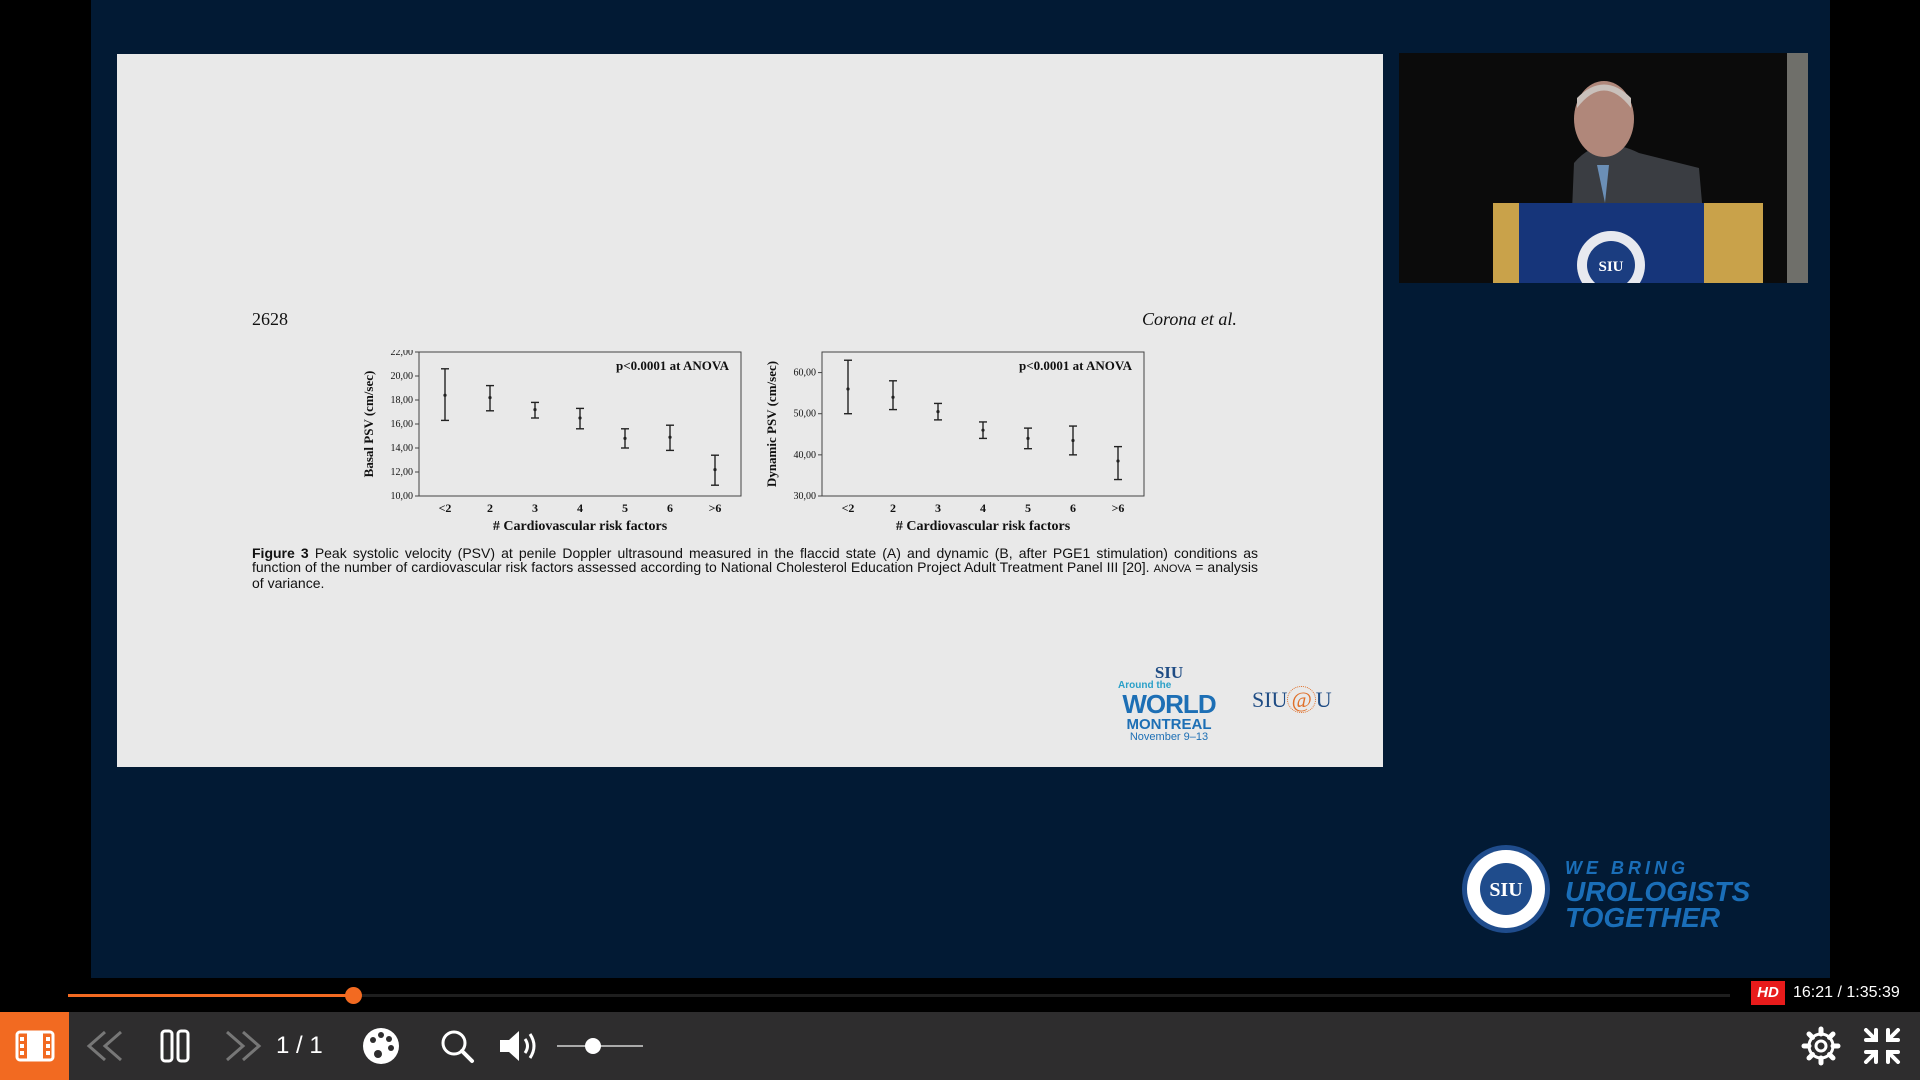  What do you see at coordinates (771, 424) in the screenshot?
I see `y-axis-label: Dynamic PSV (cm/sec)` at bounding box center [771, 424].